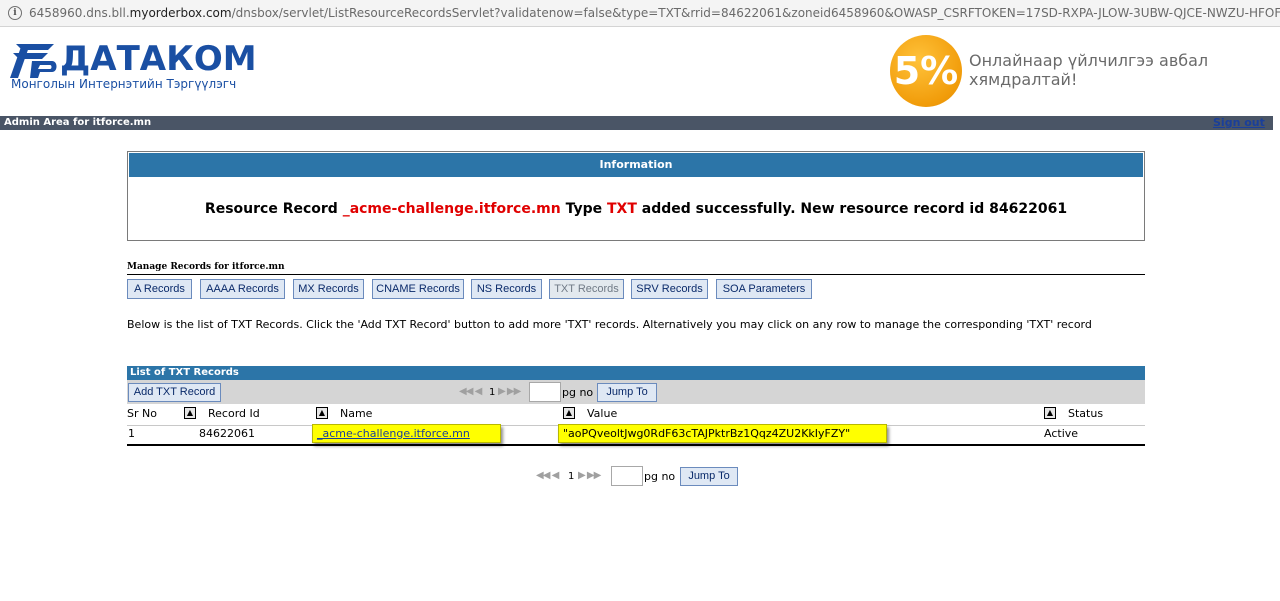 The image size is (1280, 601). Describe the element at coordinates (180, 13) in the screenshot. I see `url-host: myorderbox.com` at that location.